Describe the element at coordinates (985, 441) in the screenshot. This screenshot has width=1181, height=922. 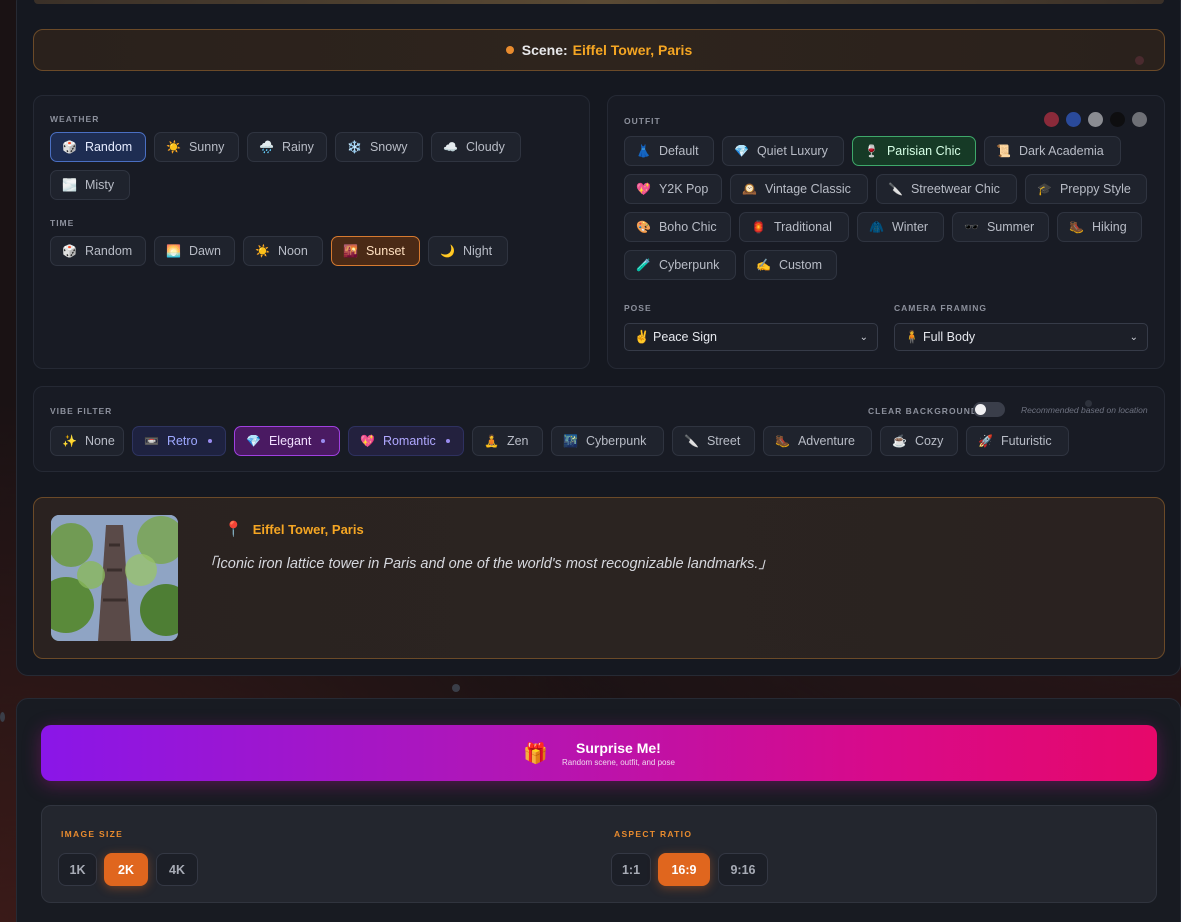
I see `rocket-icon: 🚀` at that location.